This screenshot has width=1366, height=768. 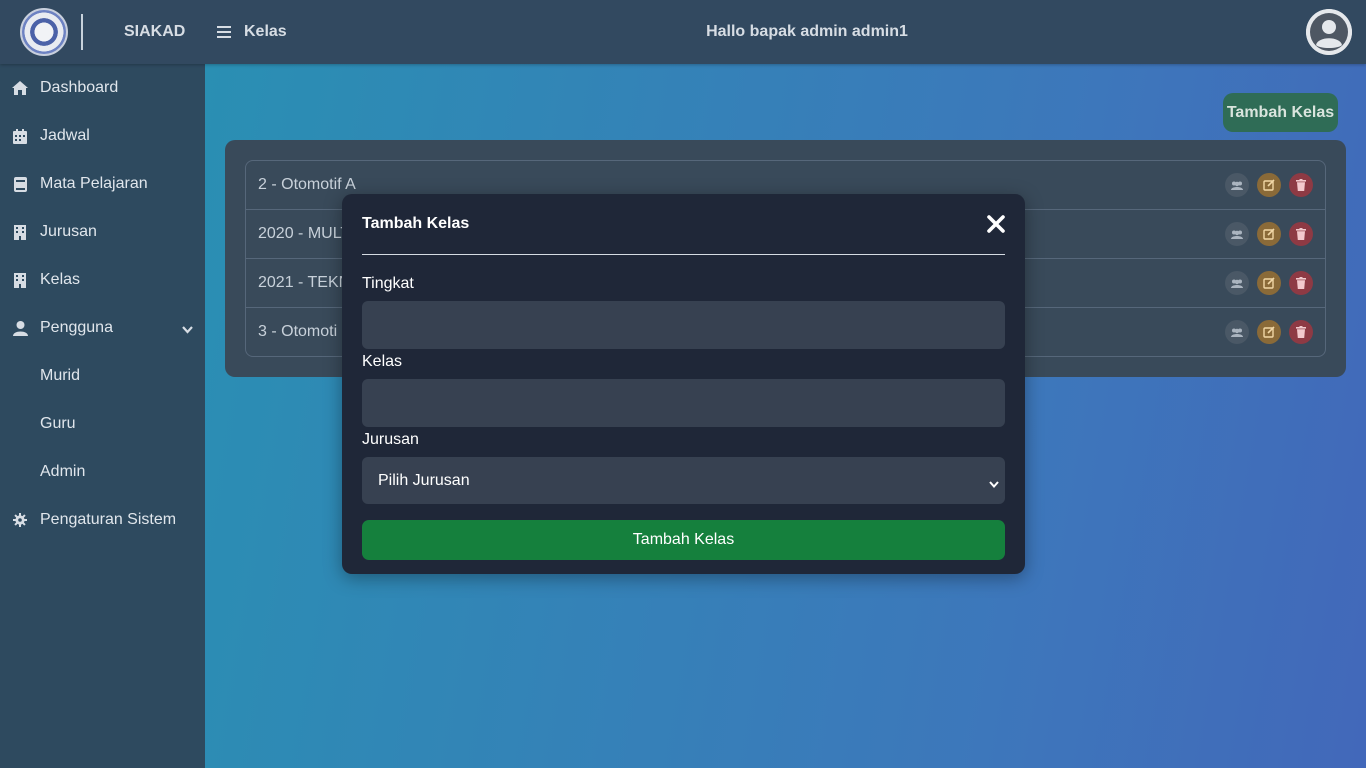 What do you see at coordinates (76, 327) in the screenshot?
I see `sidebar-item-label: Pengguna` at bounding box center [76, 327].